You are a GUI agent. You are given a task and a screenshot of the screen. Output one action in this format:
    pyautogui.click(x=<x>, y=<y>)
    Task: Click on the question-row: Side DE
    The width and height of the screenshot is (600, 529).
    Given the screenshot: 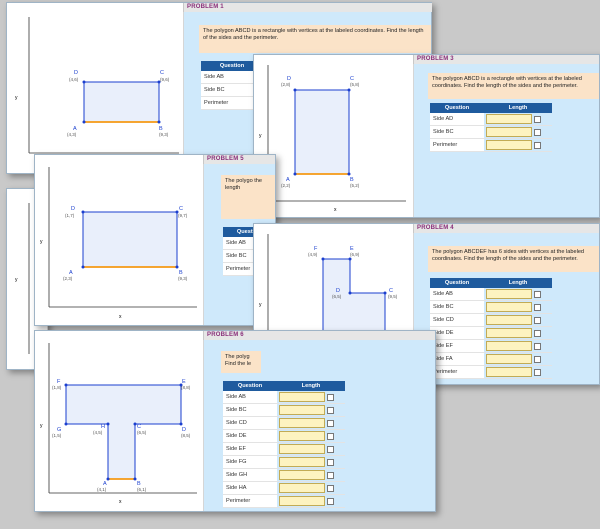 What is the action you would take?
    pyautogui.click(x=250, y=436)
    